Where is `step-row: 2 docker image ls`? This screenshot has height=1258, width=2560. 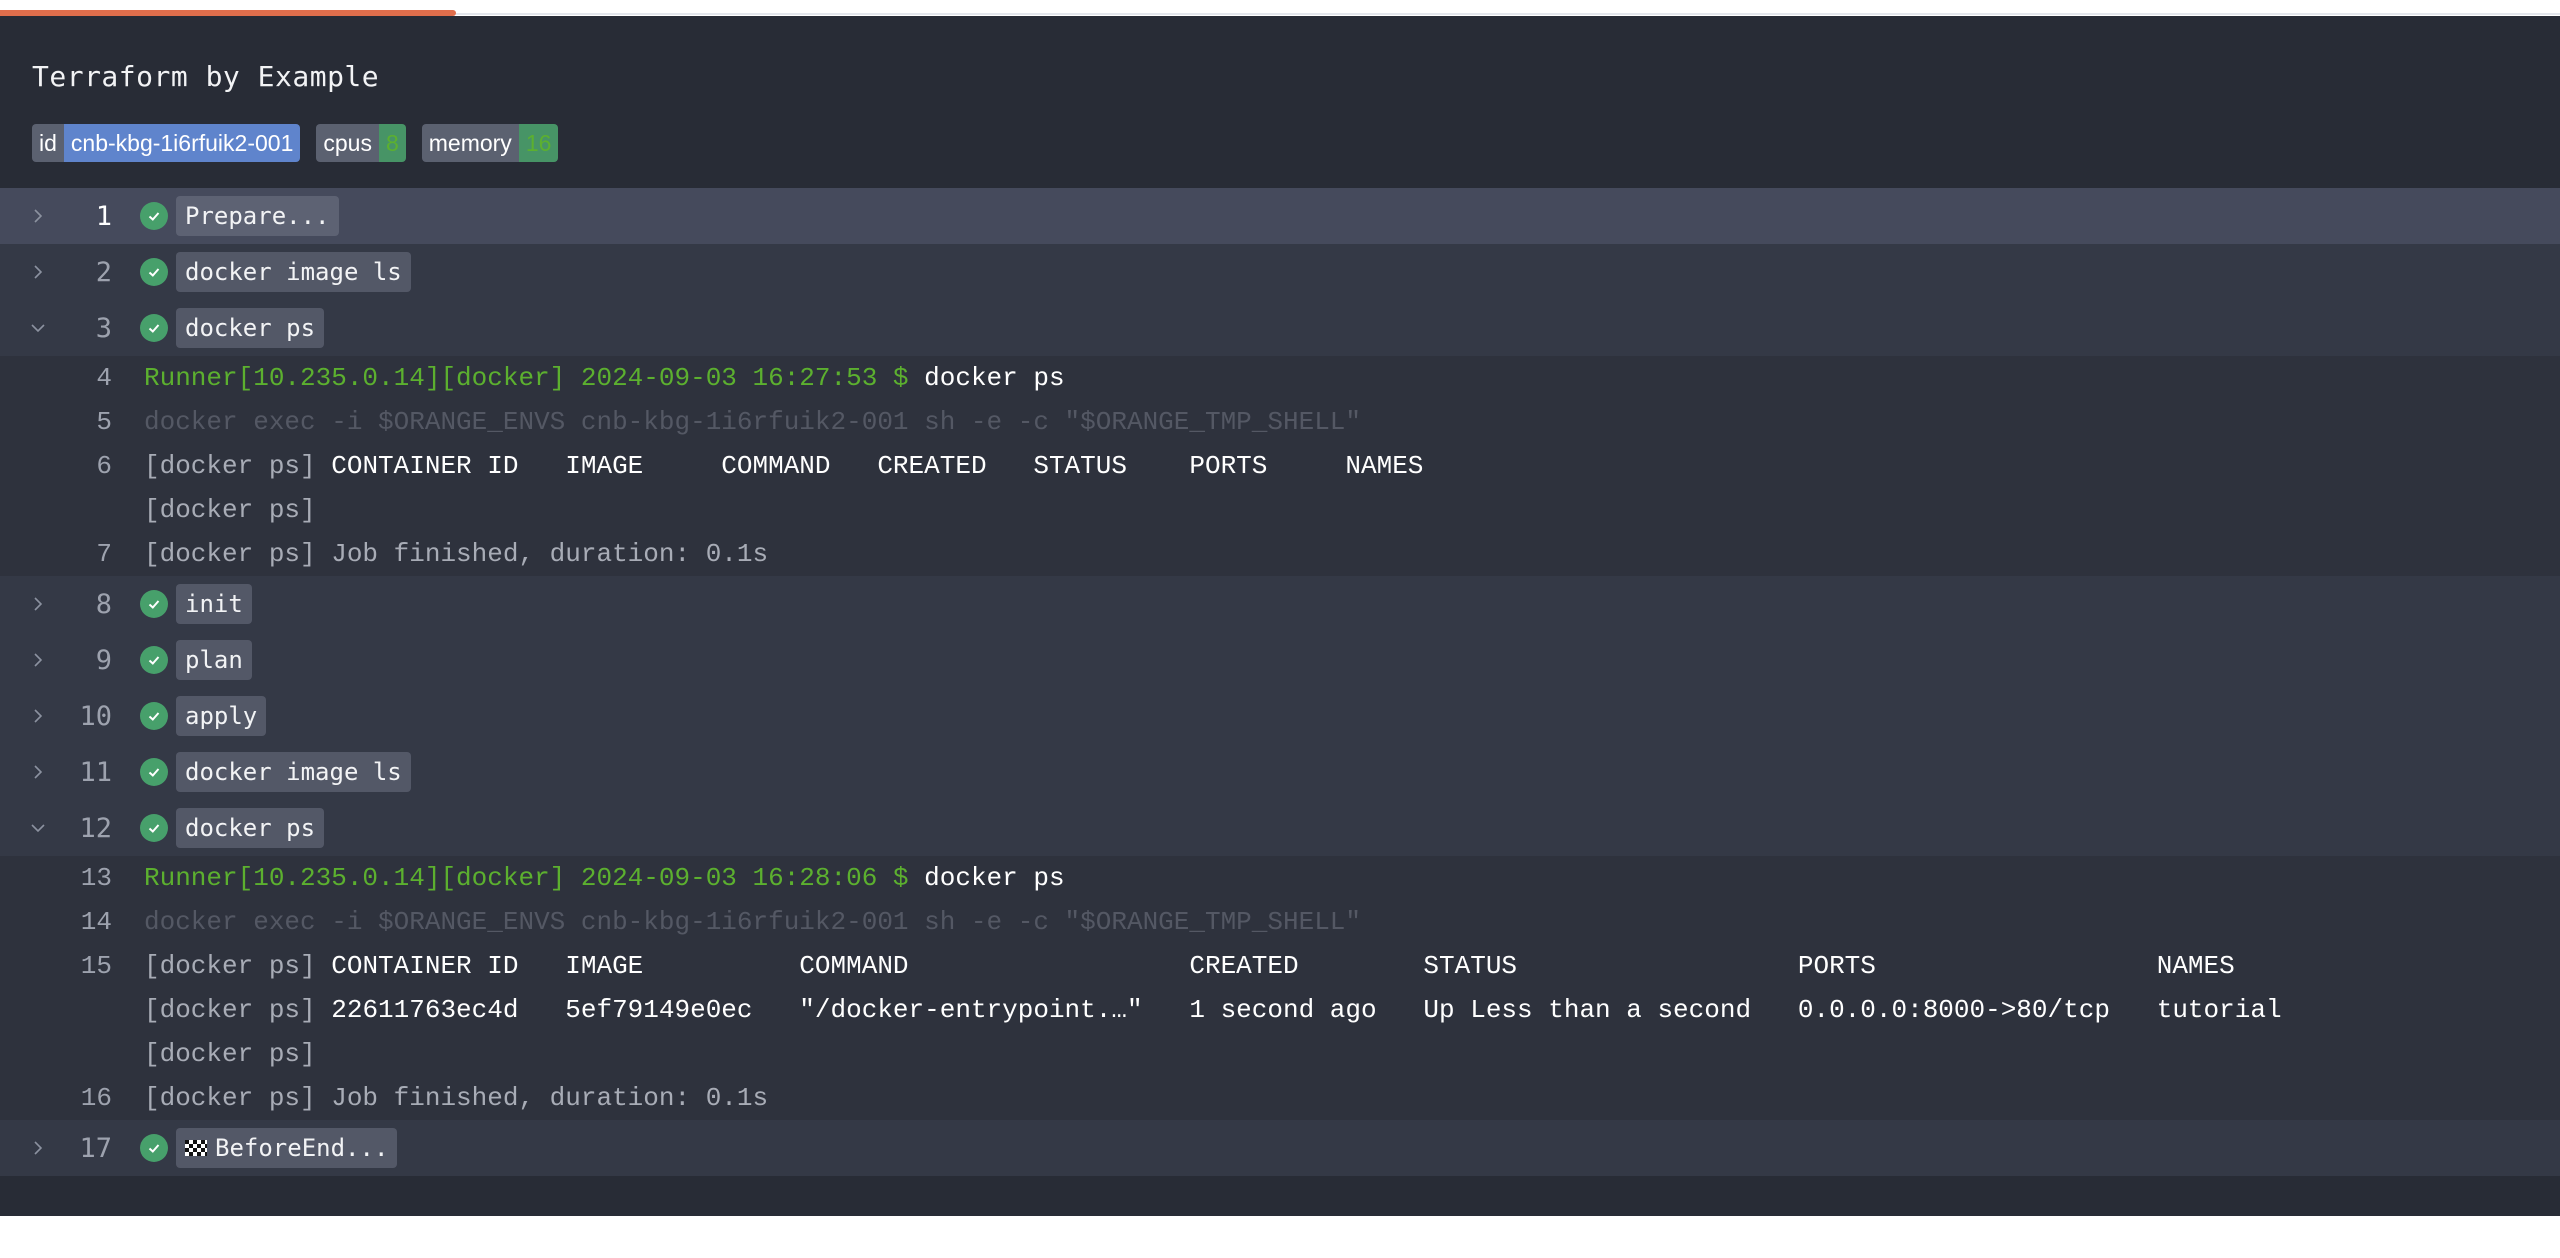
step-row: 2 docker image ls is located at coordinates (1280, 272).